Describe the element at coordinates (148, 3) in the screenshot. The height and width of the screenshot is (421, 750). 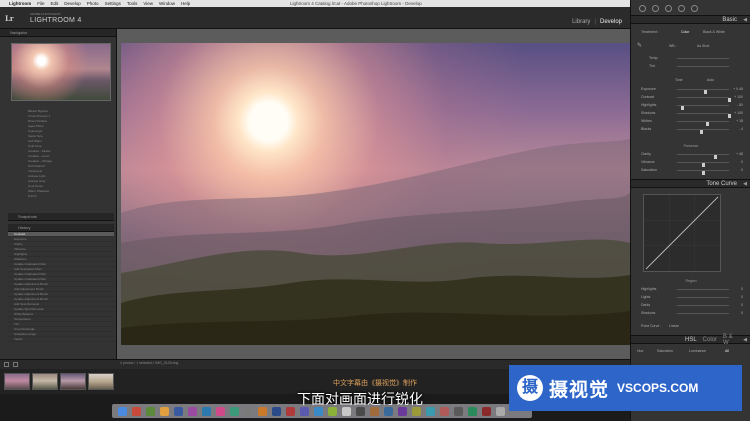
I see `menu-view: View` at that location.